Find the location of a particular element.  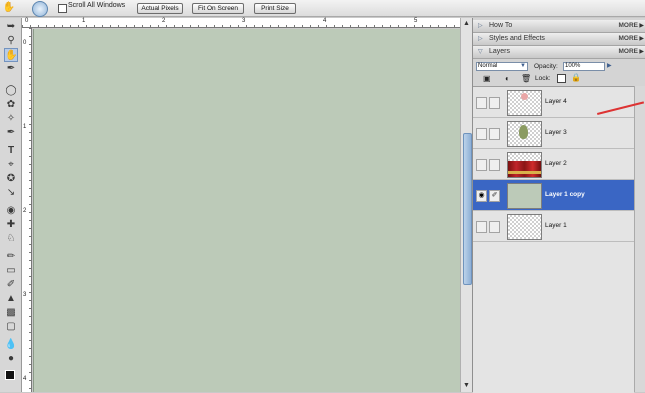

lock-icon: 🔒 is located at coordinates (576, 77).